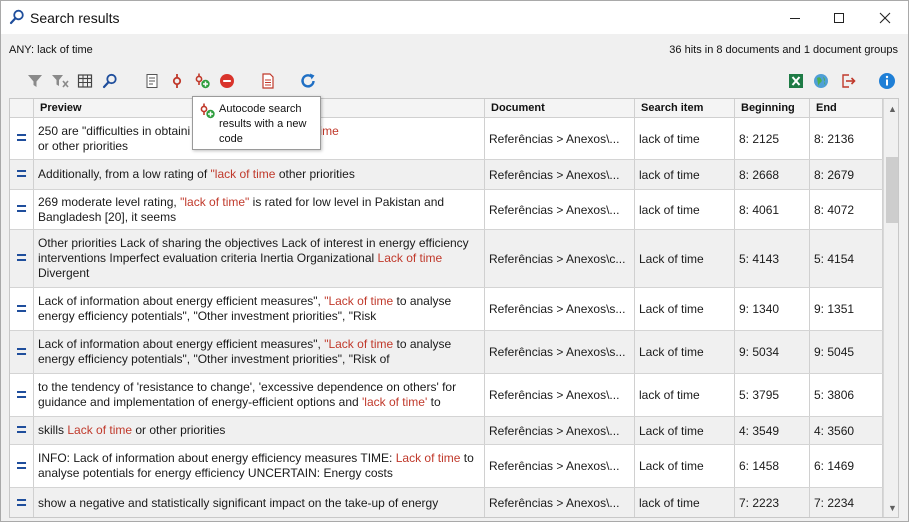 This screenshot has width=909, height=522. What do you see at coordinates (891, 507) in the screenshot?
I see `scroll-down-icon: ▼` at bounding box center [891, 507].